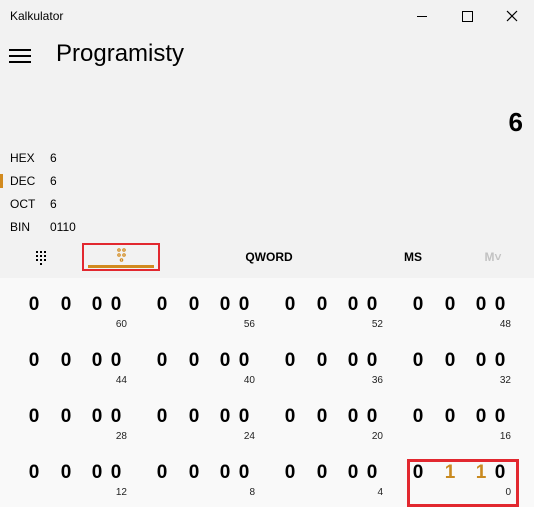 The image size is (534, 507). Describe the element at coordinates (471, 362) in the screenshot. I see `bit-group: 0 0 0 0 32` at that location.